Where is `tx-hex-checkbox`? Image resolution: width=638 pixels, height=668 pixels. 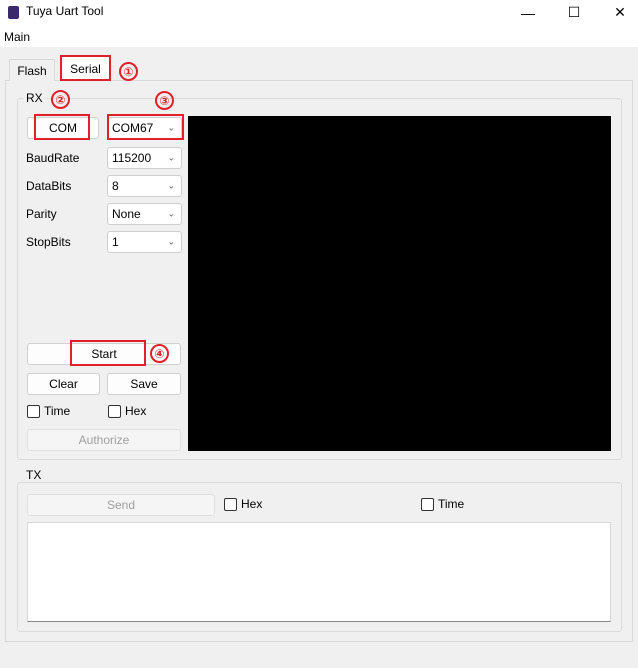 tx-hex-checkbox is located at coordinates (230, 504).